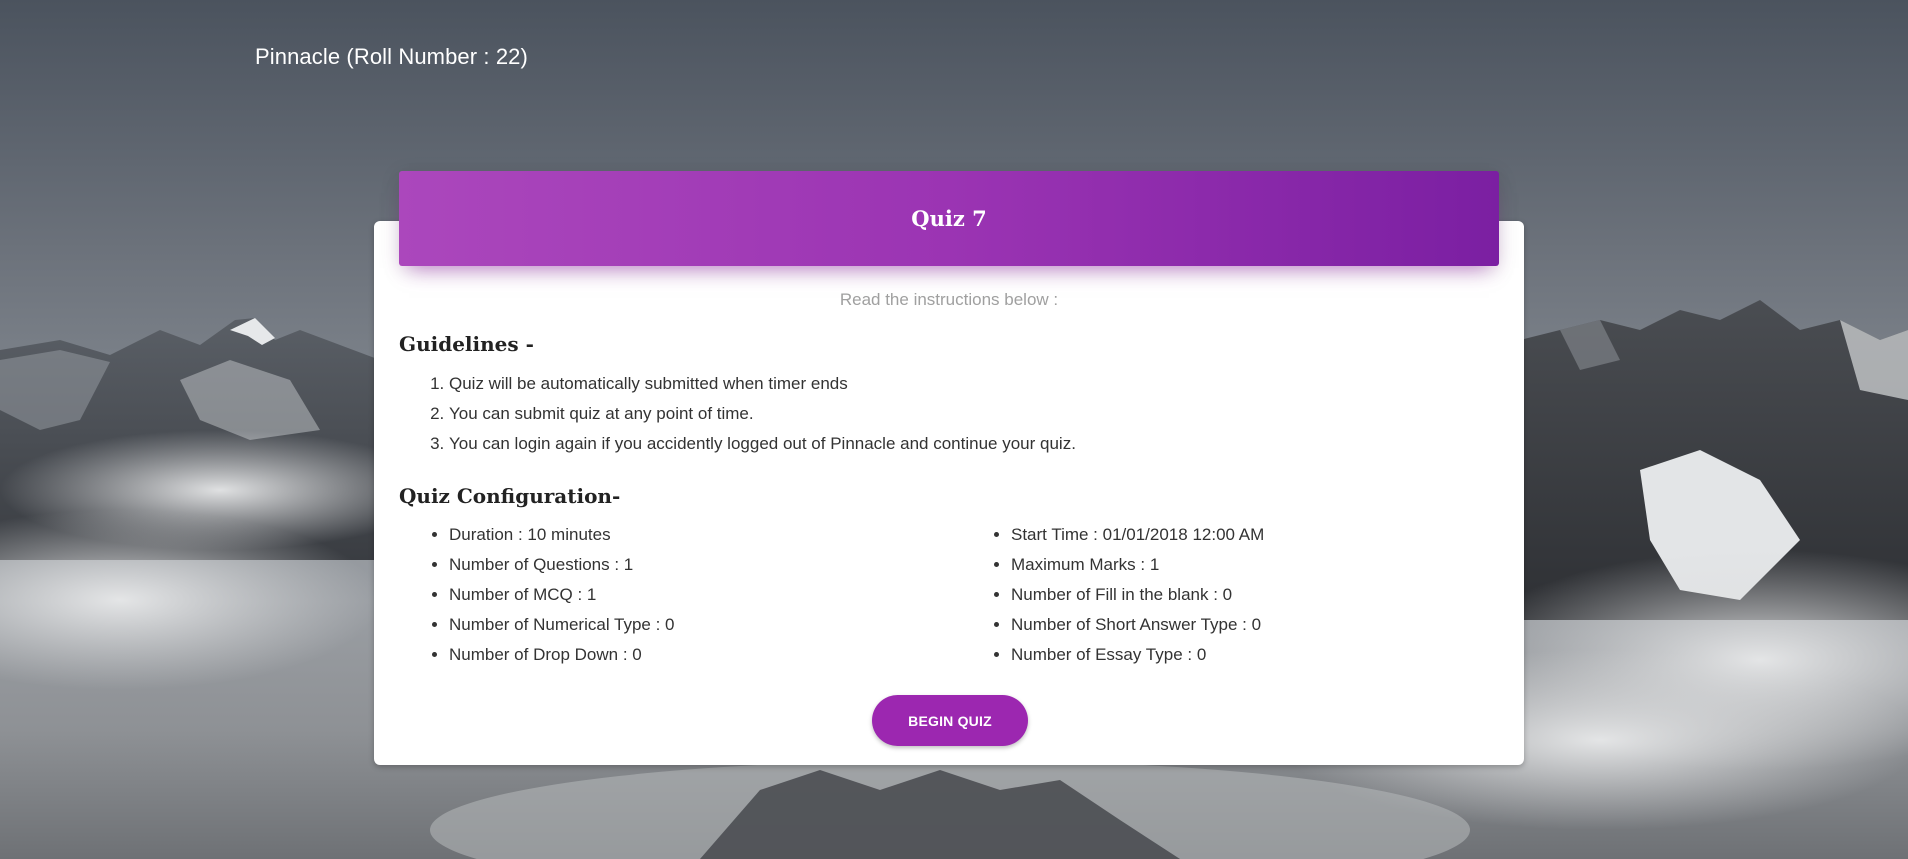 Image resolution: width=1908 pixels, height=859 pixels. I want to click on config-item-max-marks: Maximum Marks : 1, so click(1137, 565).